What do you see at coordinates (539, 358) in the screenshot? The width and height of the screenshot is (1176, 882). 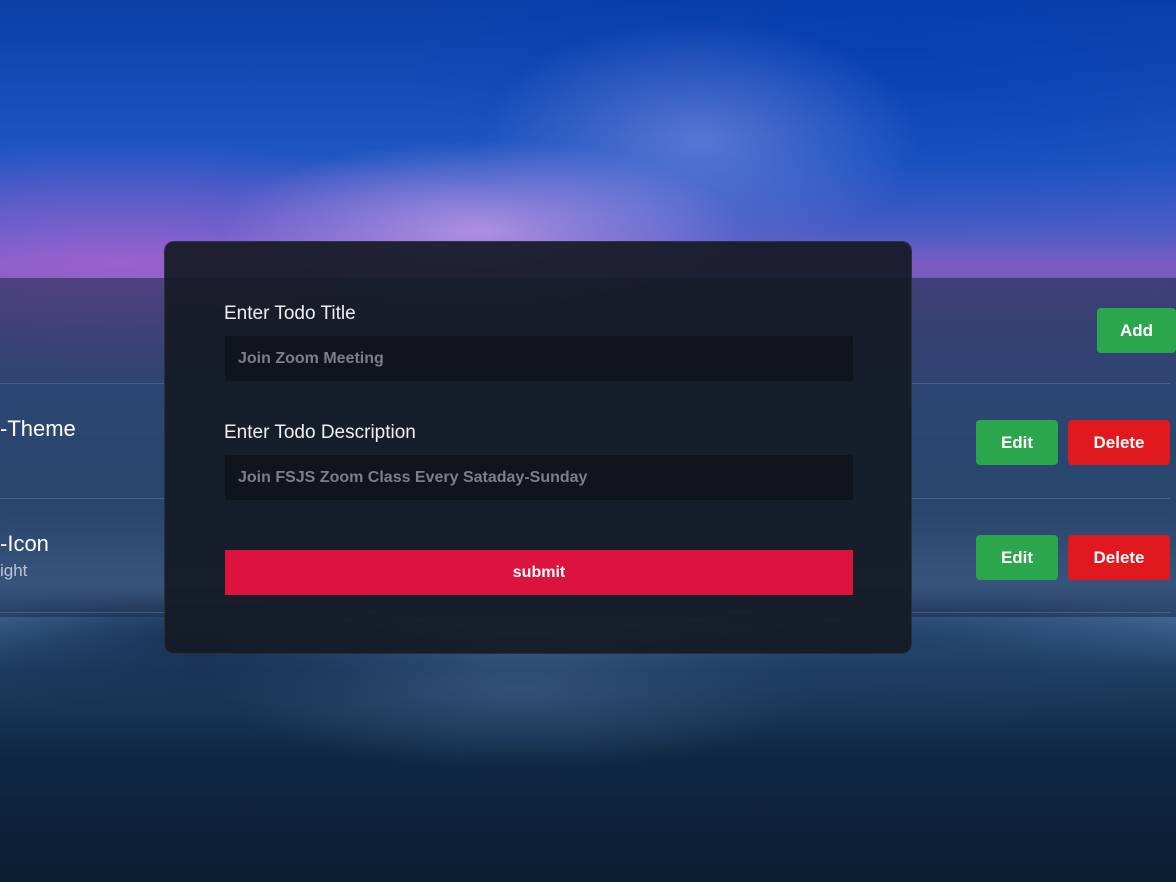 I see `todo-title-input` at bounding box center [539, 358].